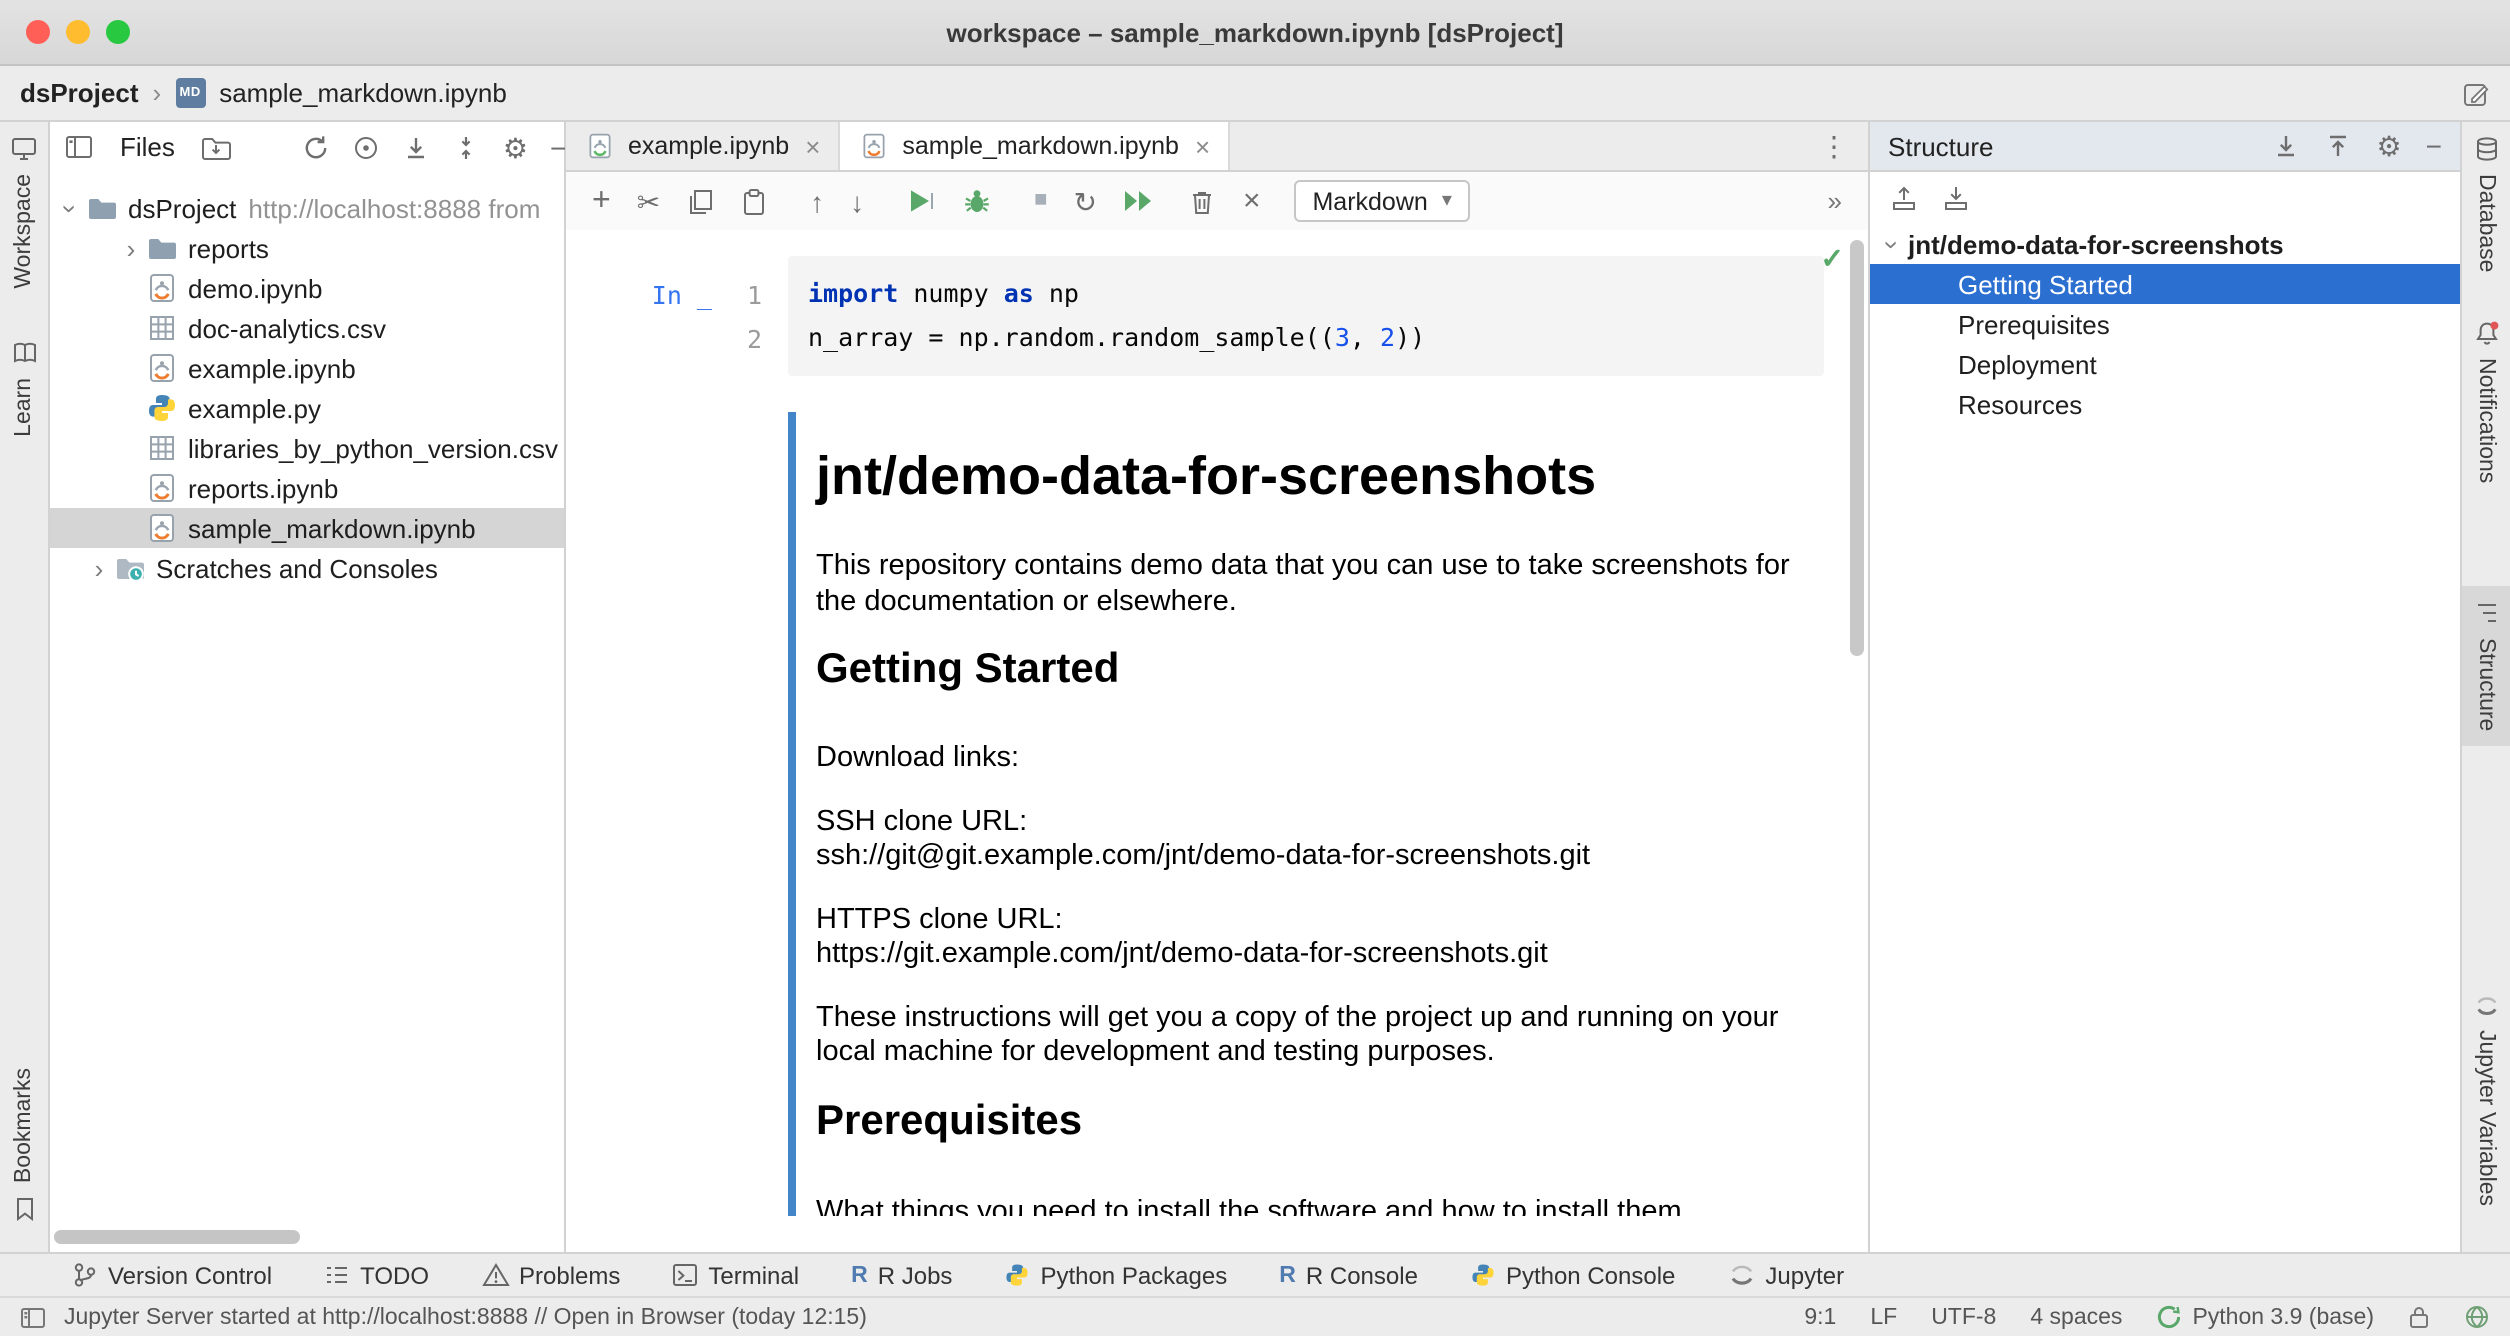 Image resolution: width=2510 pixels, height=1336 pixels. Describe the element at coordinates (1252, 201) in the screenshot. I see `clear-outputs-icon: ×` at that location.